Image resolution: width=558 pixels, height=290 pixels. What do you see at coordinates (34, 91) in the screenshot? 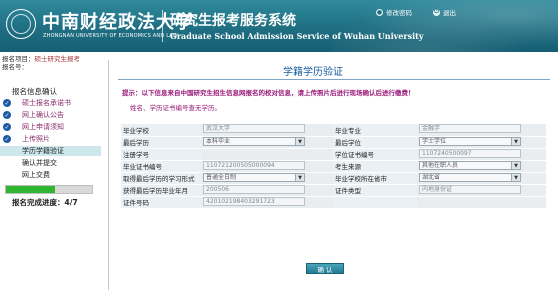
I see `sidebar-title: 报名信息确认` at bounding box center [34, 91].